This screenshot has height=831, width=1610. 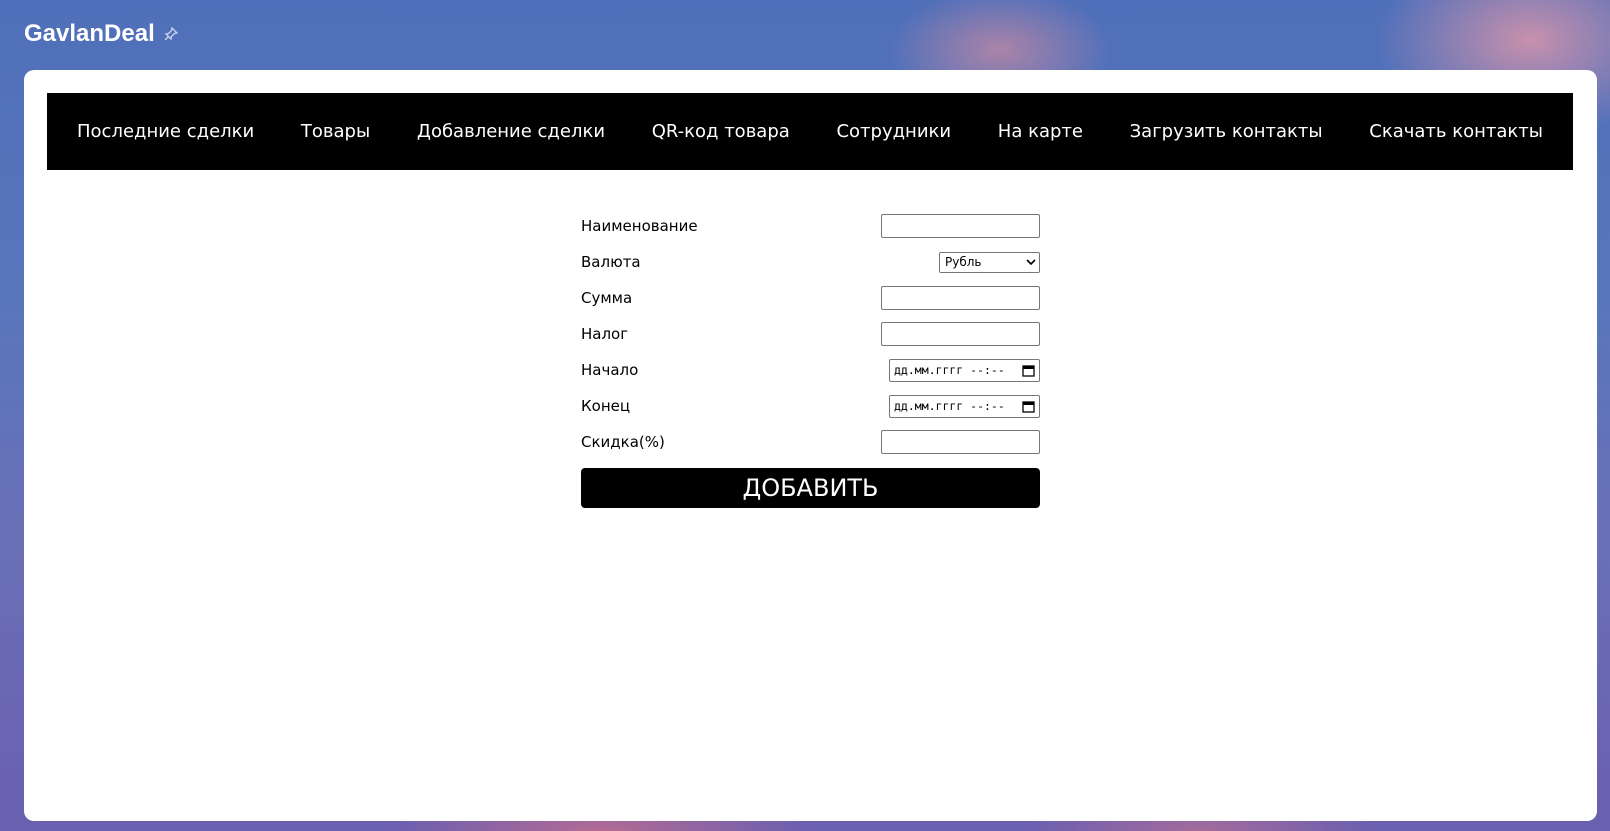 What do you see at coordinates (810, 406) in the screenshot?
I see `end-row: Конец дд.мм.гггг --:--` at bounding box center [810, 406].